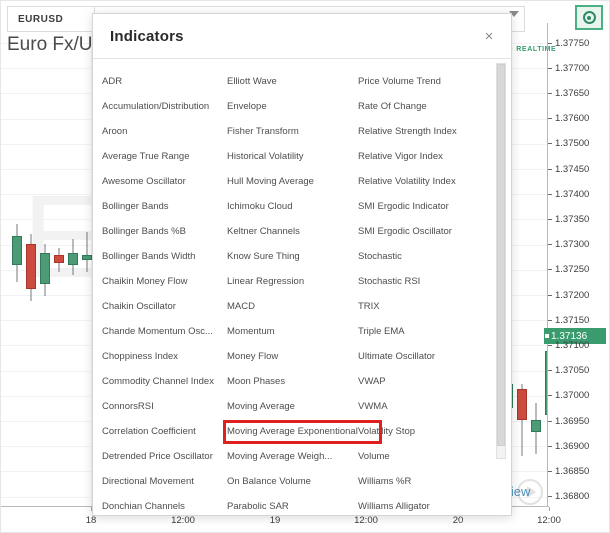 The width and height of the screenshot is (610, 533). Describe the element at coordinates (292, 406) in the screenshot. I see `indicator-item: Moving Average` at that location.